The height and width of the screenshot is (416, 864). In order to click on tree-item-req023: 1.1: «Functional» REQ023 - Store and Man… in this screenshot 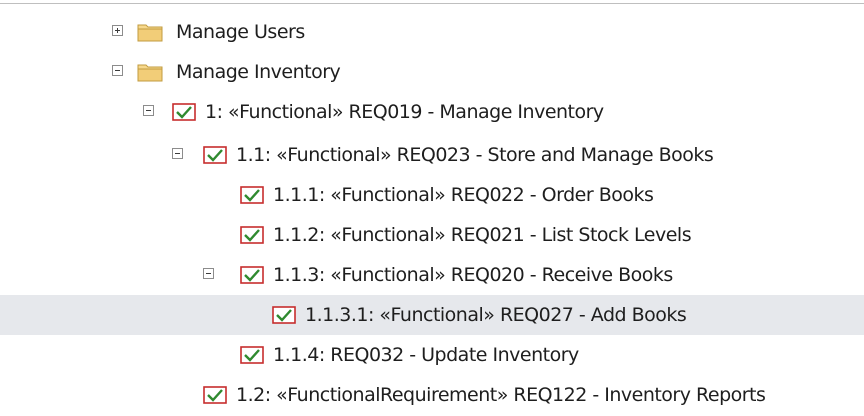, I will do `click(432, 155)`.